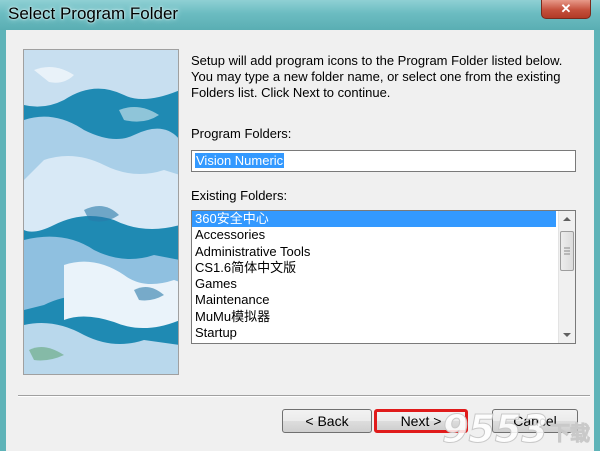 Image resolution: width=600 pixels, height=455 pixels. I want to click on window-title: Select Program Folder, so click(93, 13).